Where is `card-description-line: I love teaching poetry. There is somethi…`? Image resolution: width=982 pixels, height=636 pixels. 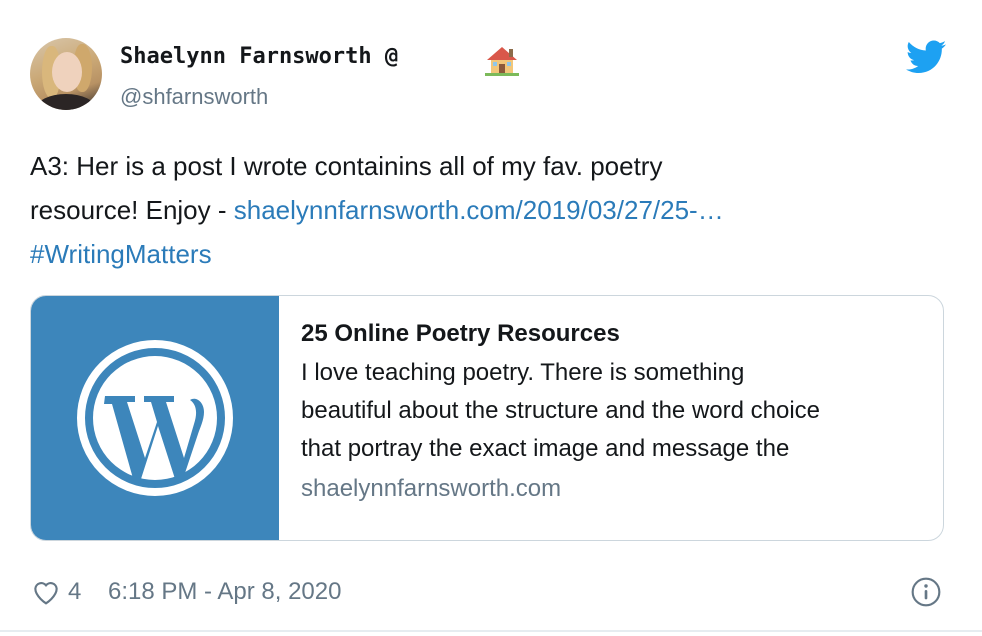
card-description-line: I love teaching poetry. There is somethi… is located at coordinates (523, 372).